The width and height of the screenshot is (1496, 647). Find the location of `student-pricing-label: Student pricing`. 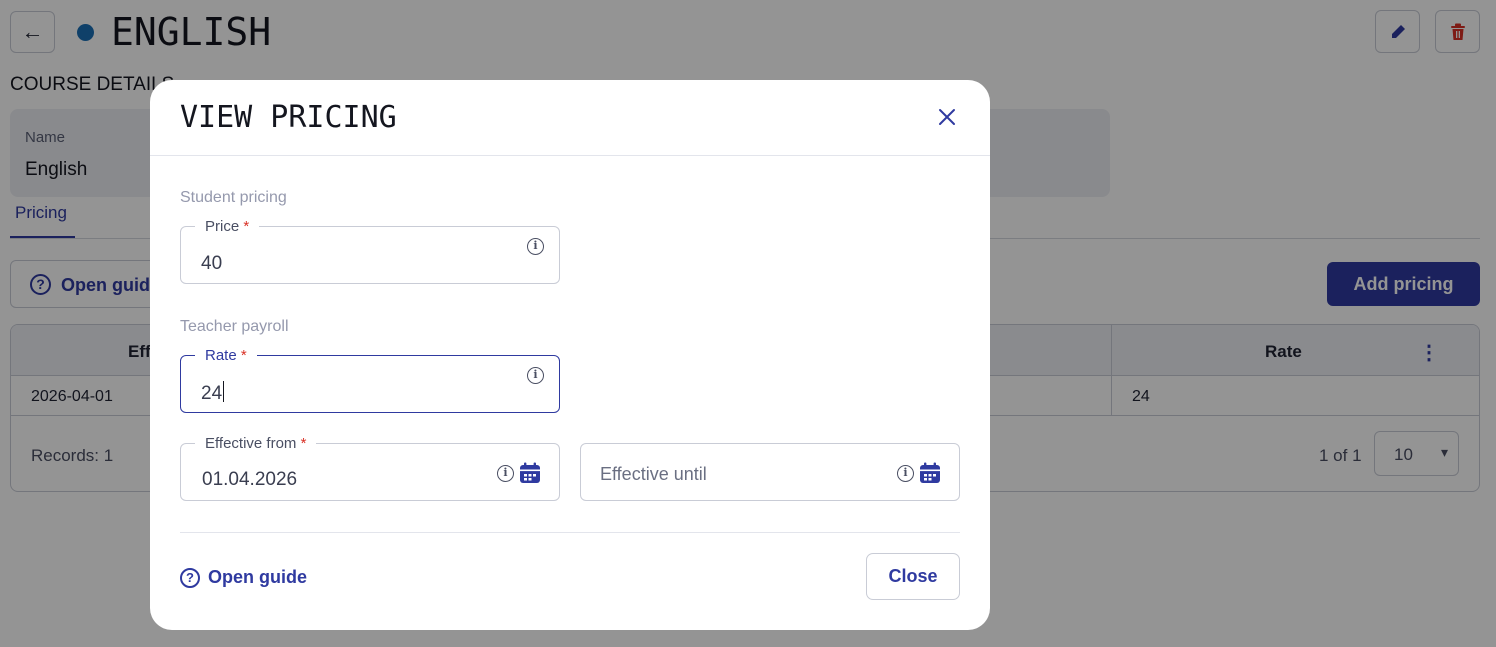

student-pricing-label: Student pricing is located at coordinates (233, 197).